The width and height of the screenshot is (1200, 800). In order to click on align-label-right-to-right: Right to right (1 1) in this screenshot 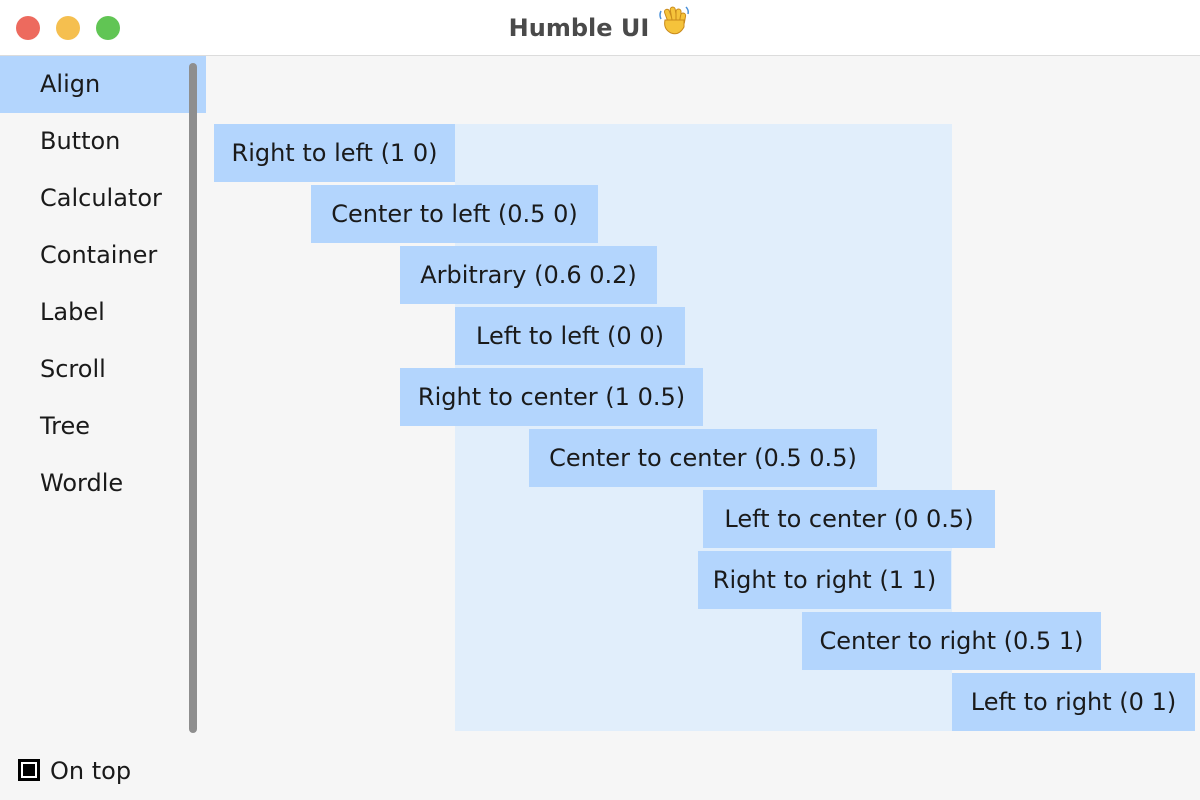, I will do `click(824, 580)`.